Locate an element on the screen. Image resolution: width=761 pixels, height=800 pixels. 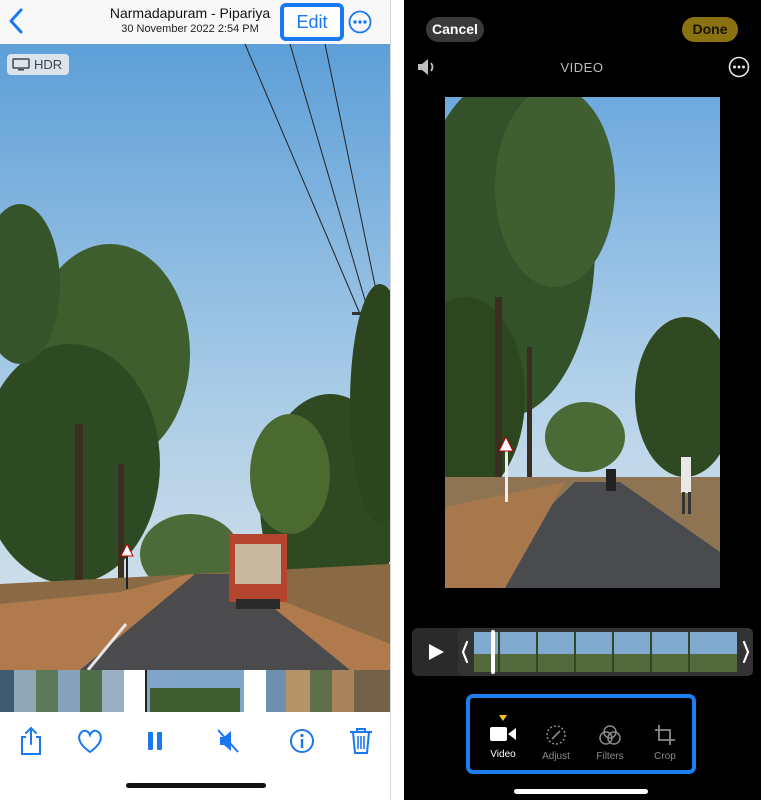
done-button: Done is located at coordinates (710, 29).